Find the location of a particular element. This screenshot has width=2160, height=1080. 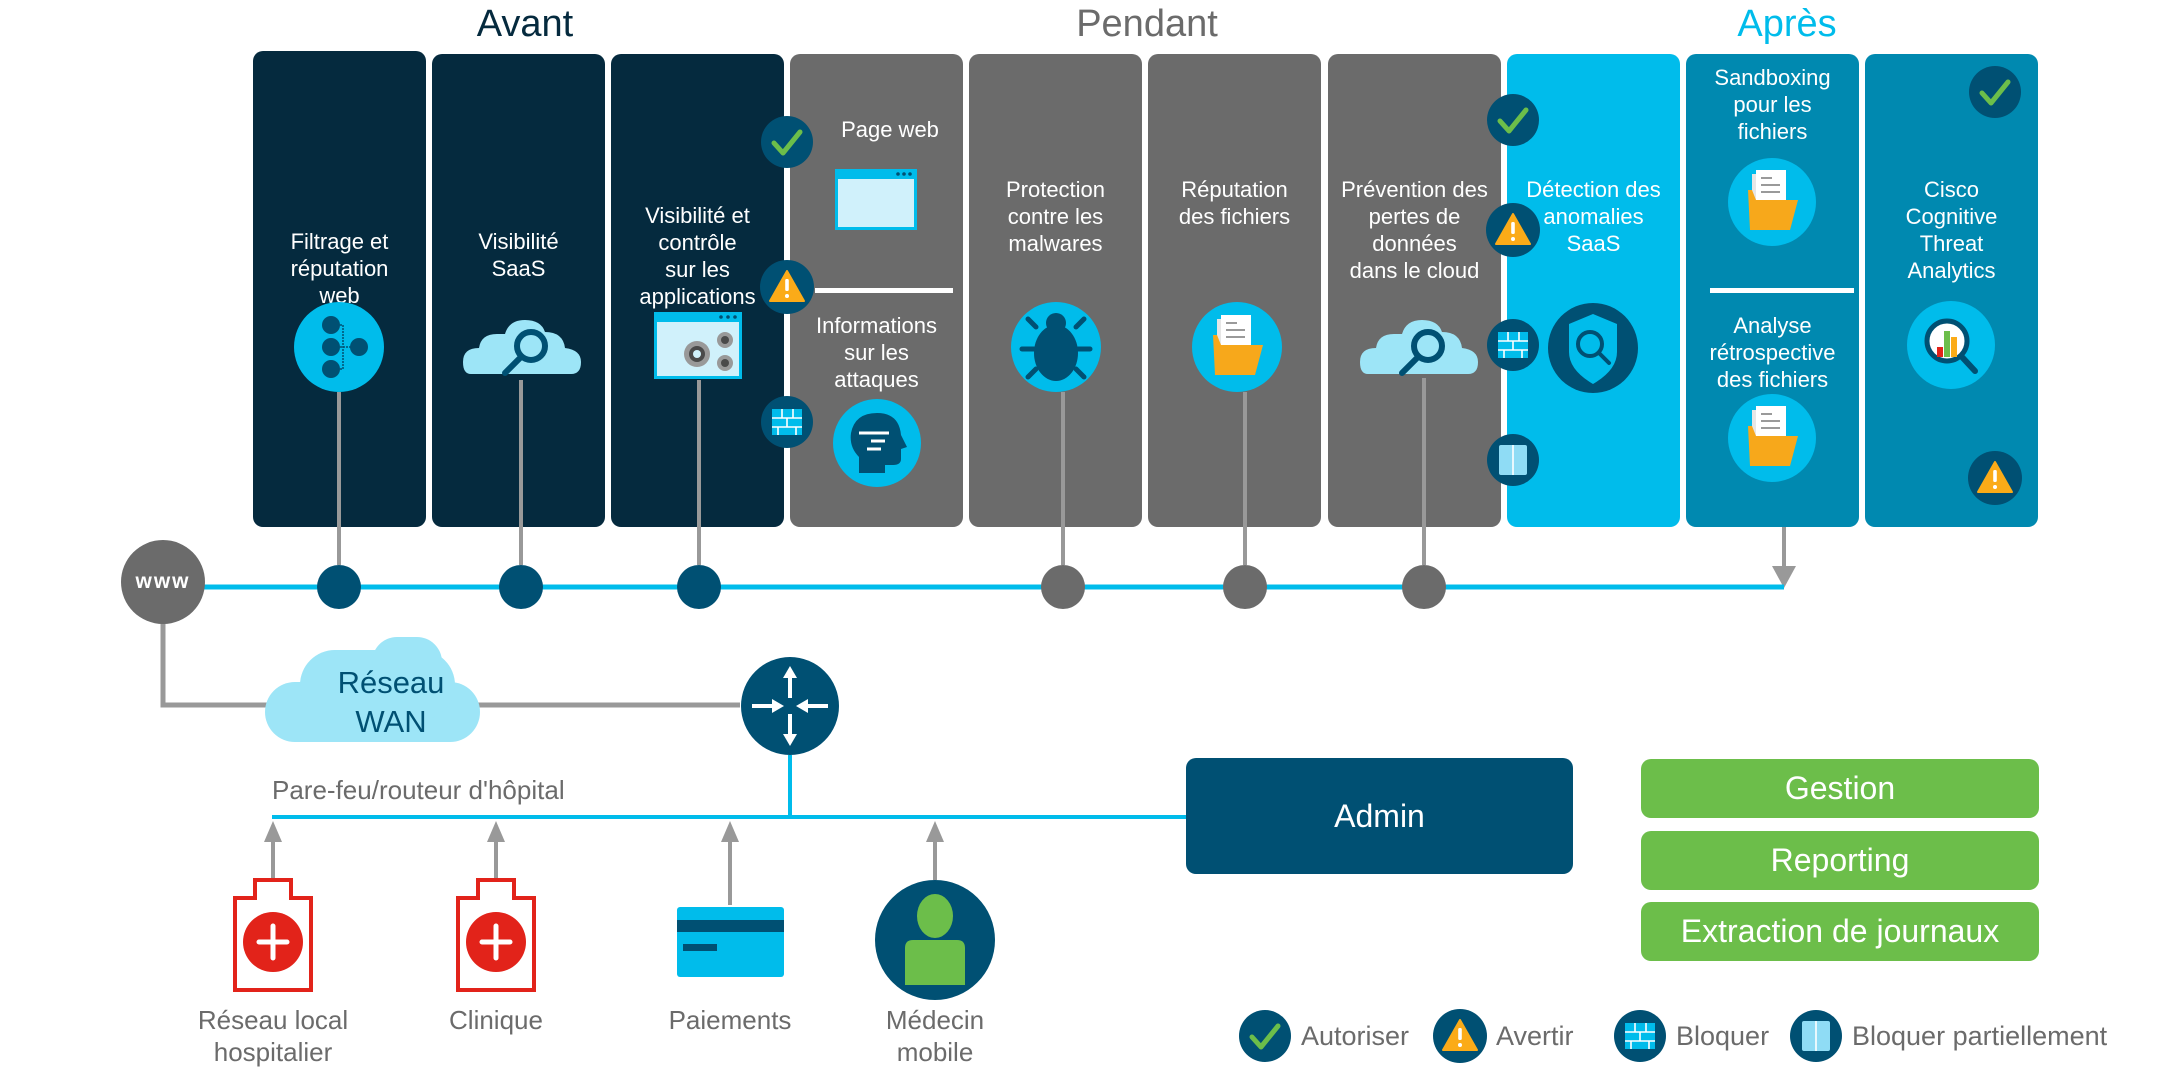

endpoint-label-payments: Paiements is located at coordinates (730, 1020).